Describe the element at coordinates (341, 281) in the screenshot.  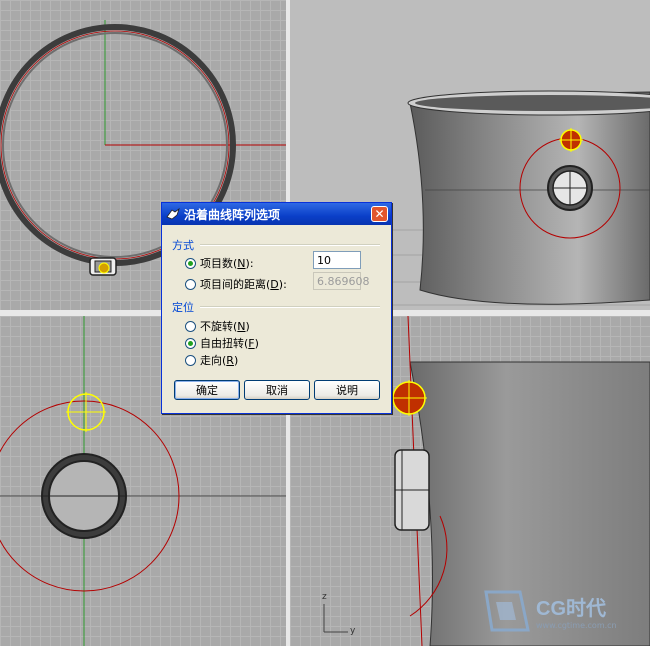
I see `item-distance-input: 6.869608` at that location.